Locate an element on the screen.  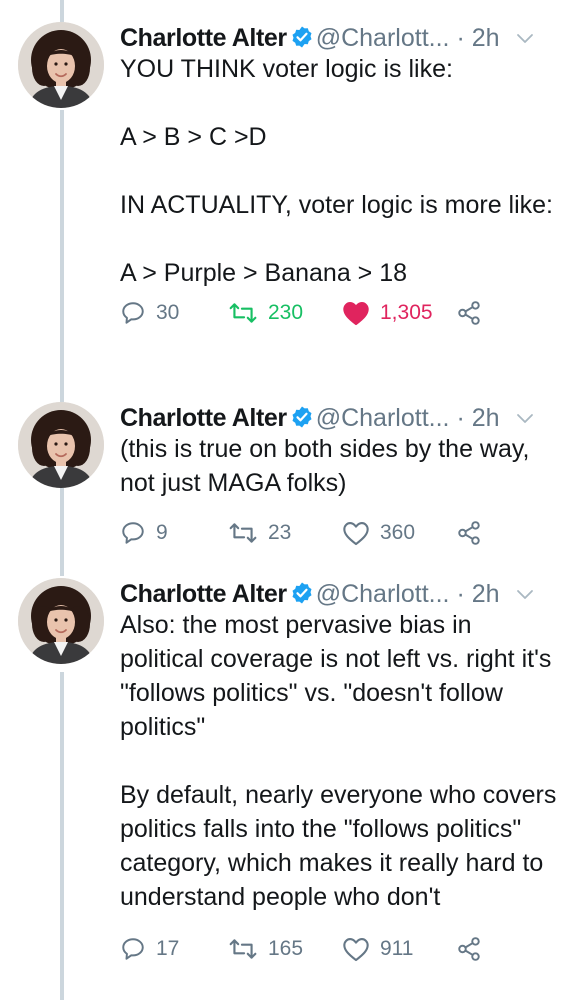
retweet-count: 230 is located at coordinates (286, 312).